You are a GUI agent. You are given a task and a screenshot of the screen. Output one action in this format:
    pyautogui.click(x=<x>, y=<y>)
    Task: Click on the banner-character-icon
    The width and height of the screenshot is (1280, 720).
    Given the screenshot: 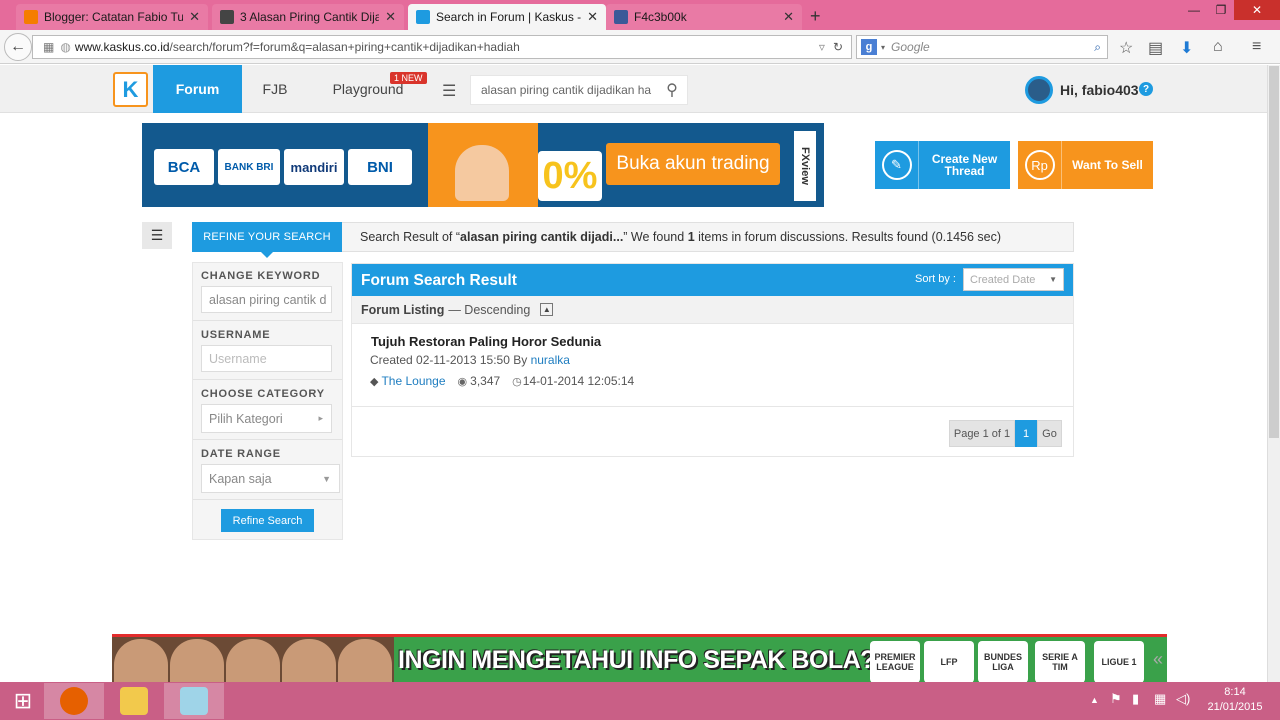 What is the action you would take?
    pyautogui.click(x=482, y=173)
    